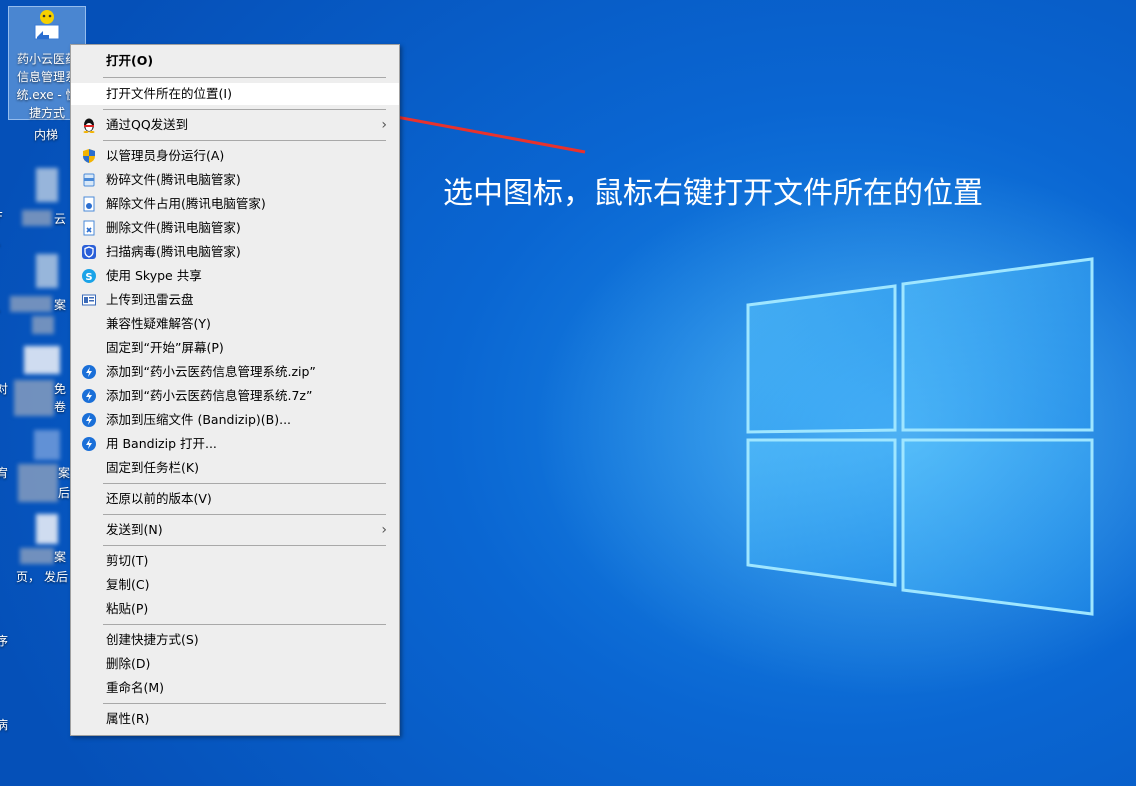  What do you see at coordinates (4, 473) in the screenshot?
I see `edge-char: 宥` at bounding box center [4, 473].